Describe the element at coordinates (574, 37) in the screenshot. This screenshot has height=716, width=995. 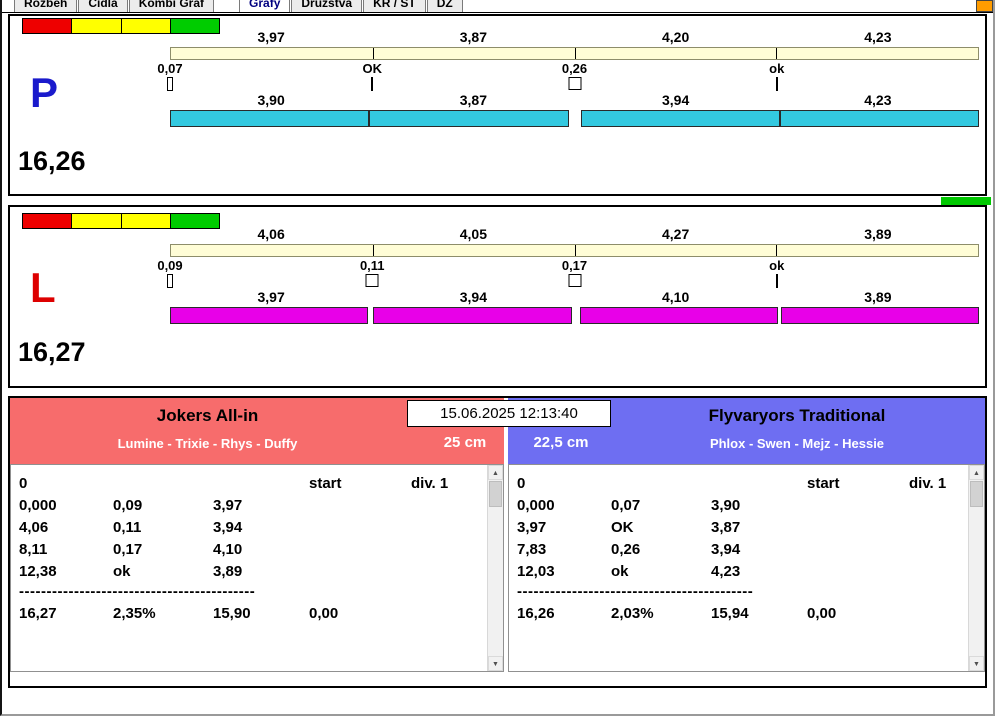
I see `split-times-row: 3,97 3,87 4,20 4,23` at that location.